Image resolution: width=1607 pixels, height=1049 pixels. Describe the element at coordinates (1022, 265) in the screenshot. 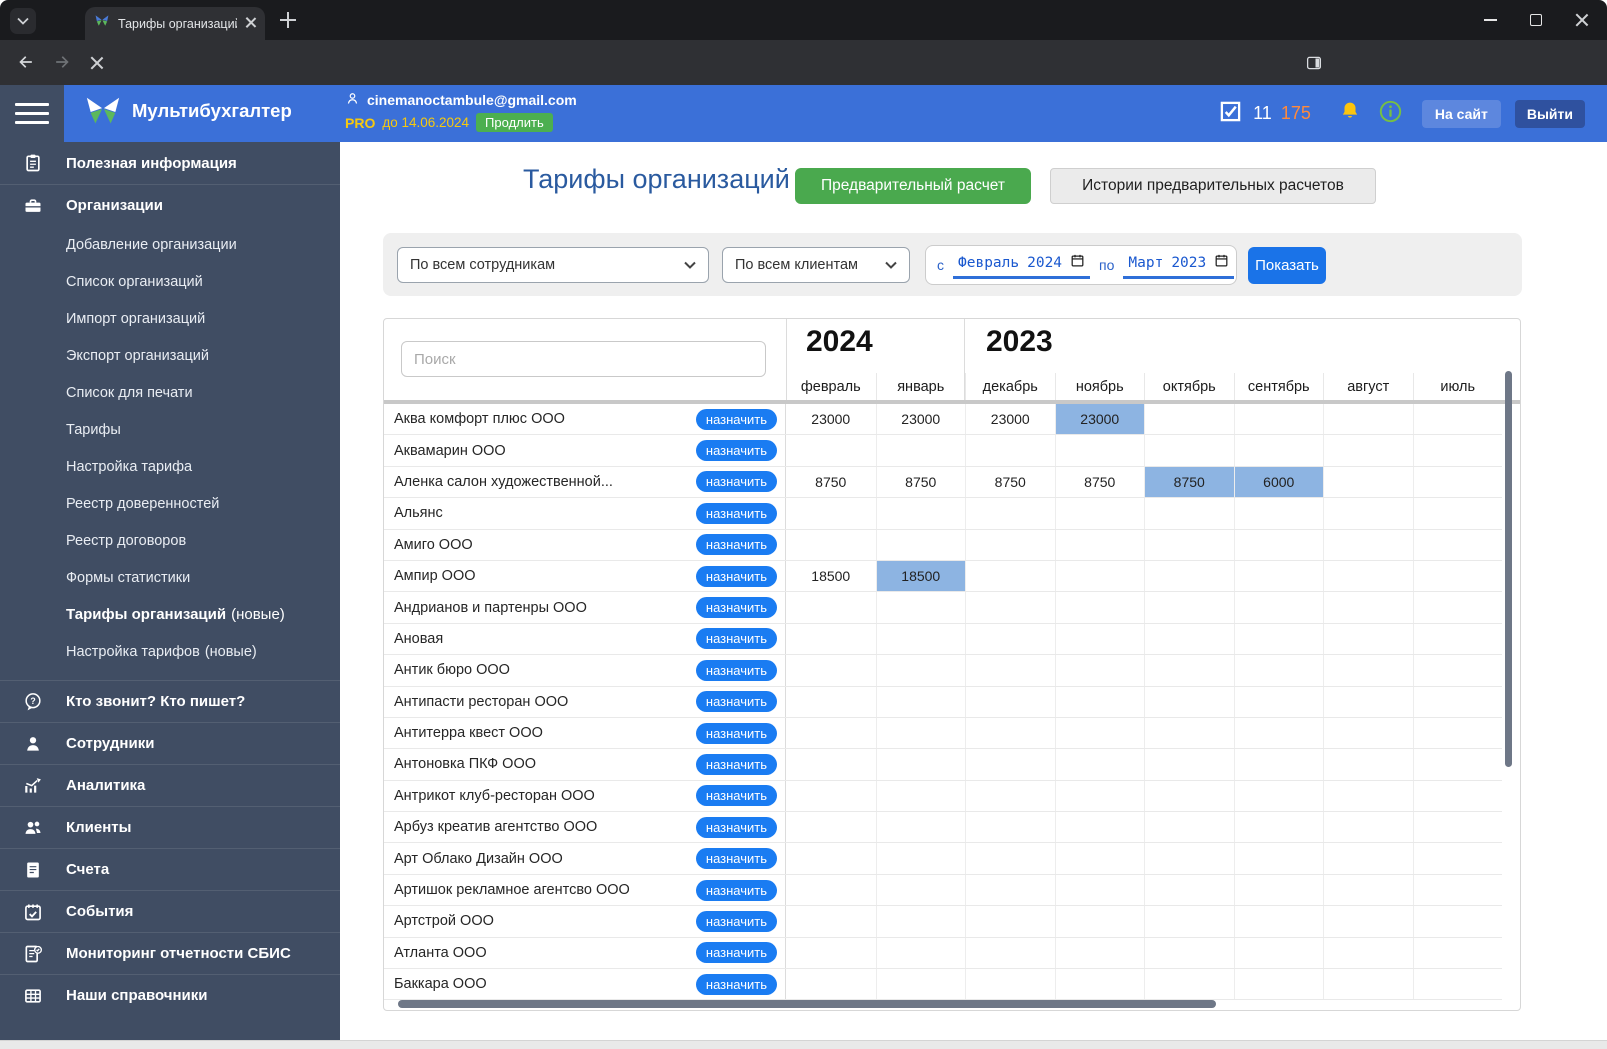

I see `date-from-input: Февраль 2024` at that location.